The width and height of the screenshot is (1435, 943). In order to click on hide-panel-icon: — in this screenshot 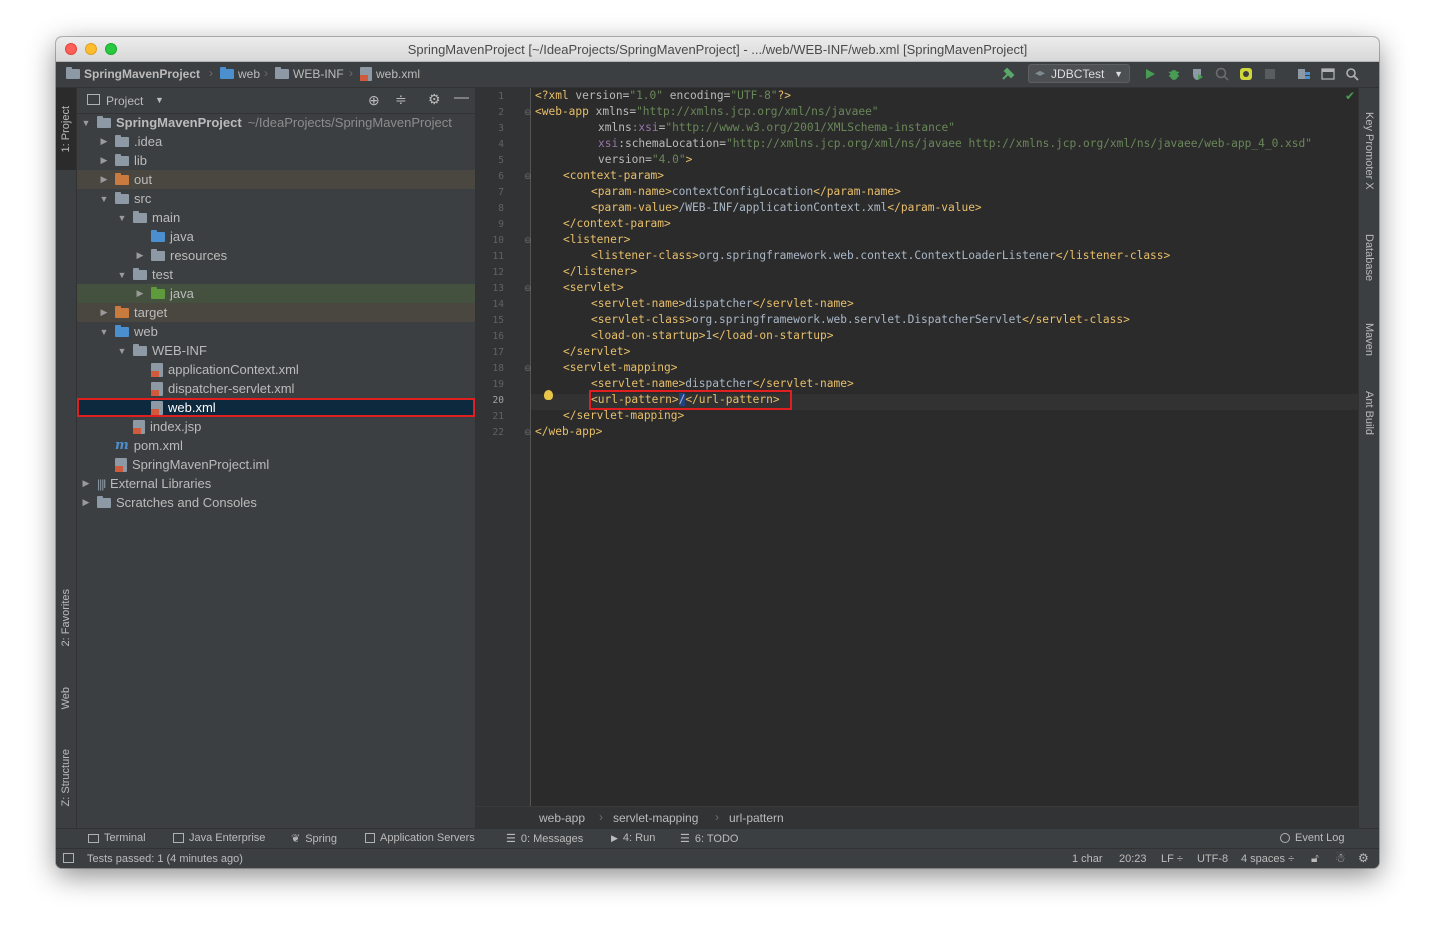, I will do `click(461, 97)`.